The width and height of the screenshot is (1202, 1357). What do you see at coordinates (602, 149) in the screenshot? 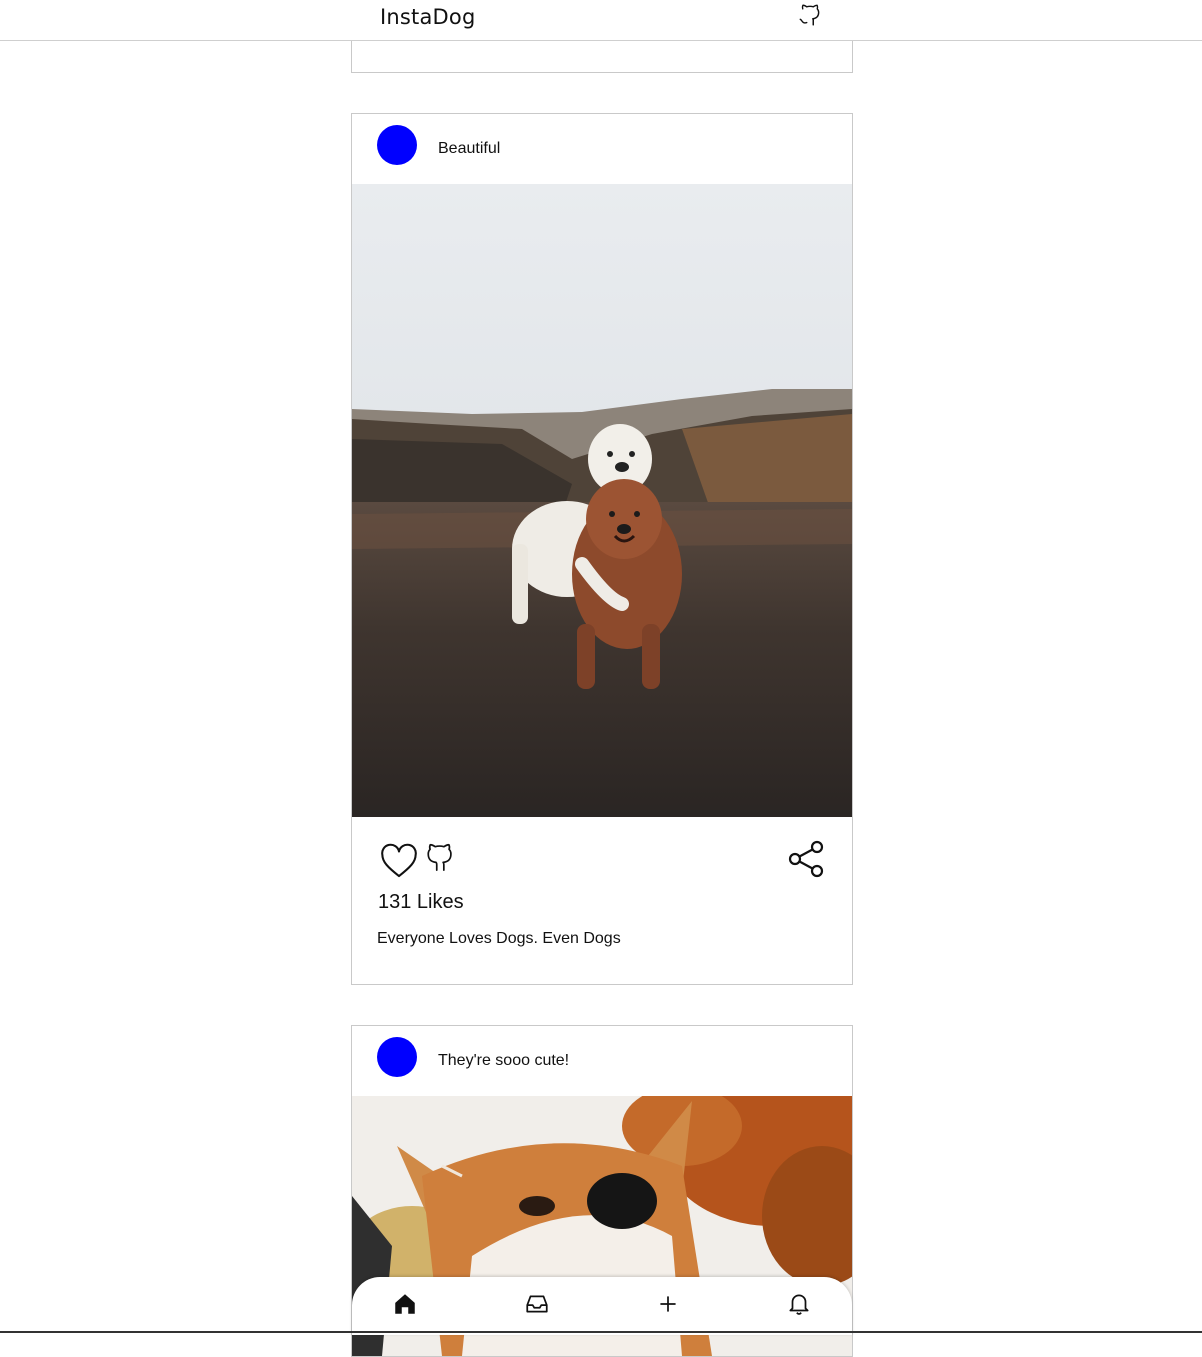
I see `post-header: Beautiful` at bounding box center [602, 149].